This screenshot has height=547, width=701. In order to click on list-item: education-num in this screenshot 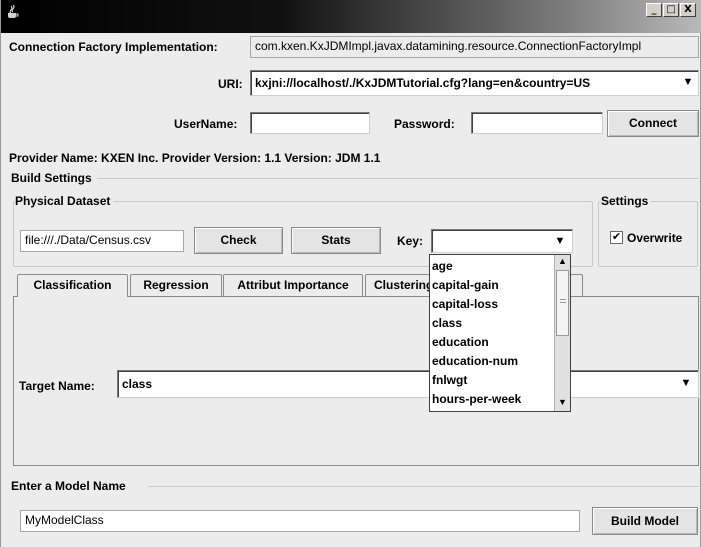, I will do `click(475, 361)`.